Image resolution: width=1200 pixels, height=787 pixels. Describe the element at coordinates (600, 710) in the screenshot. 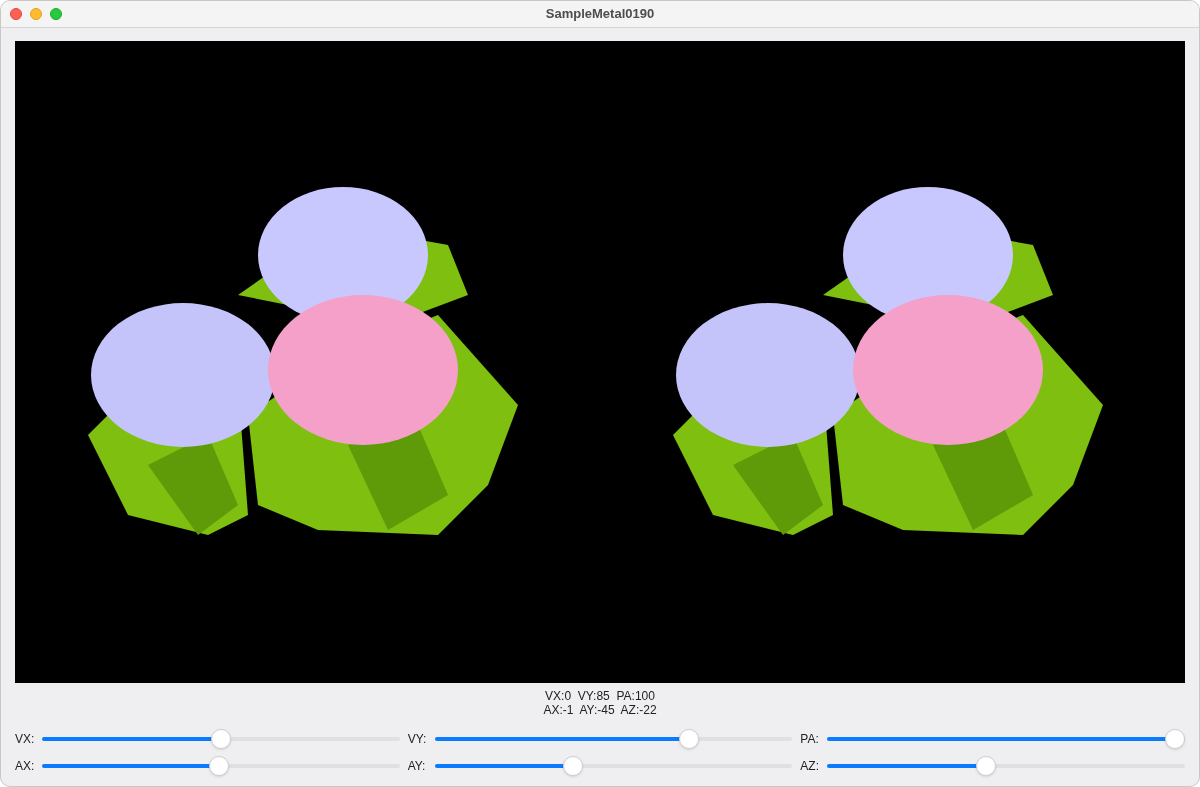

I see `value-readout: AX:-1 AY:-45 AZ:-22` at that location.